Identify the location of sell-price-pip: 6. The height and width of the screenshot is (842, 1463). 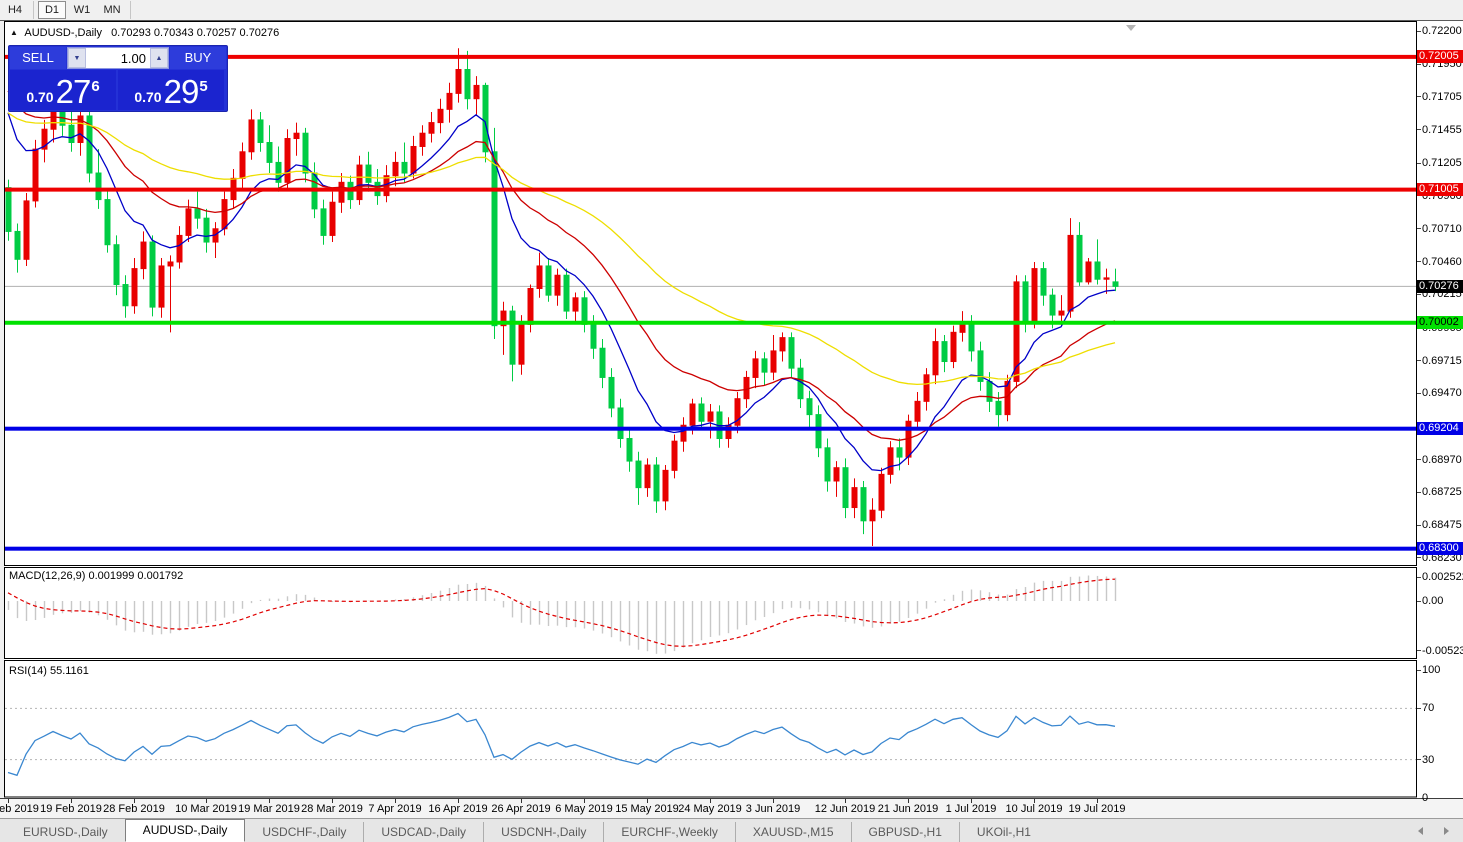
(95, 86).